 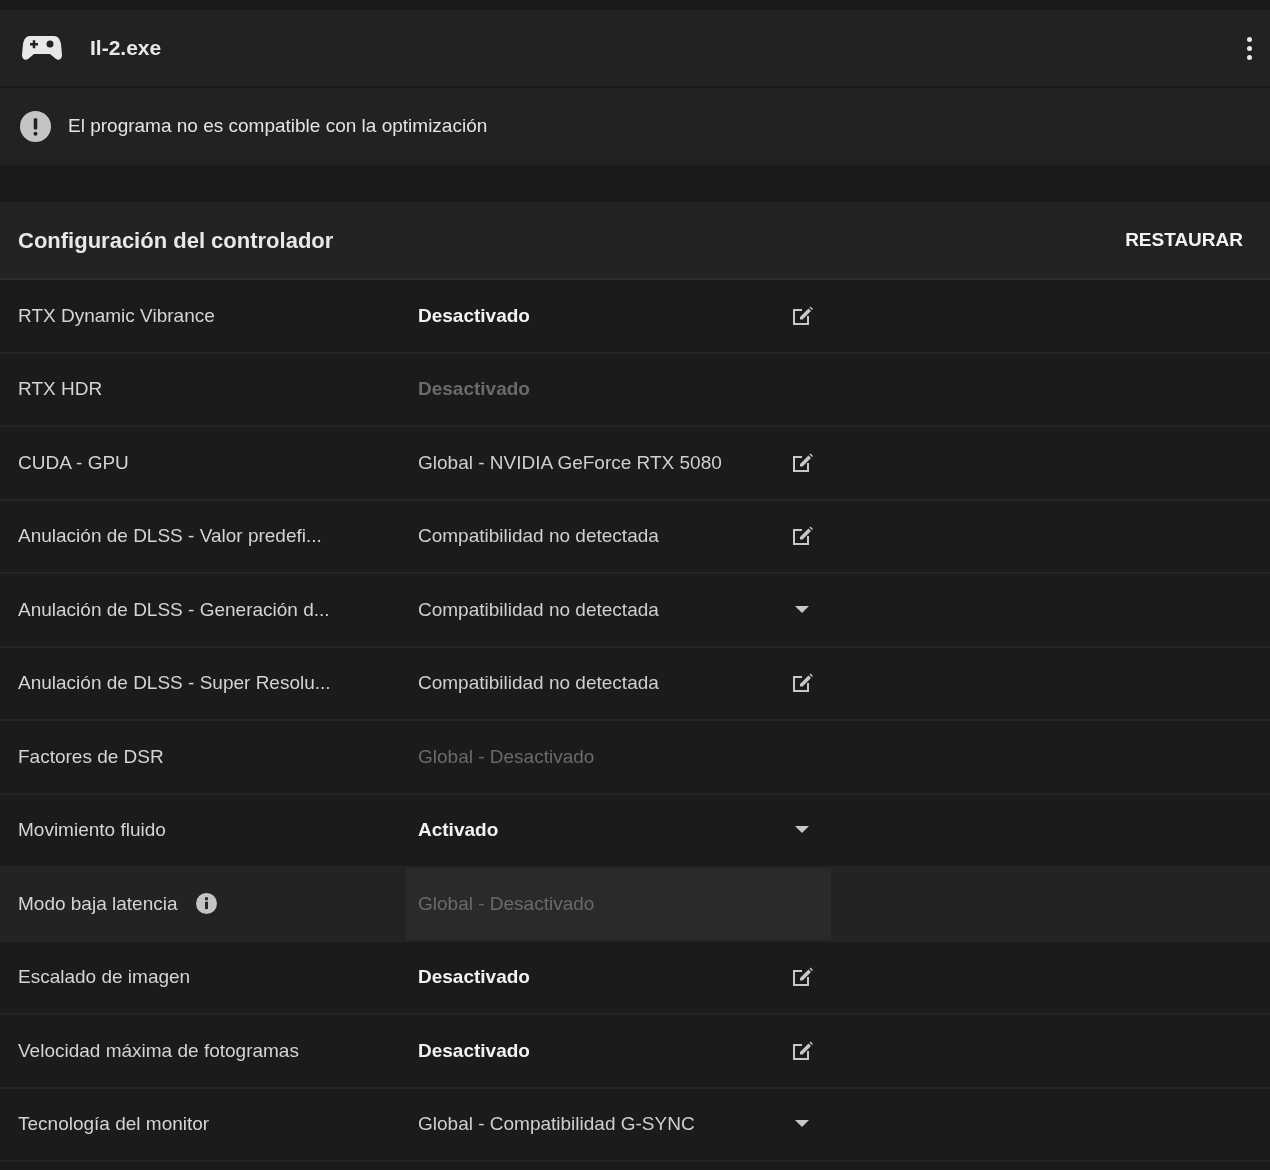 I want to click on setting-value: Activado, so click(x=458, y=830).